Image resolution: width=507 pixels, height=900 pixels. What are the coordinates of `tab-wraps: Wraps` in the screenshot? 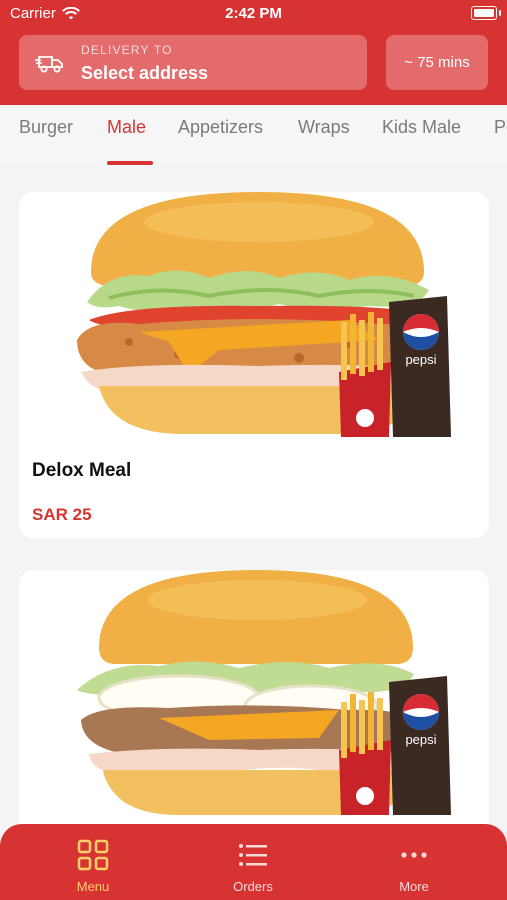 It's located at (324, 127).